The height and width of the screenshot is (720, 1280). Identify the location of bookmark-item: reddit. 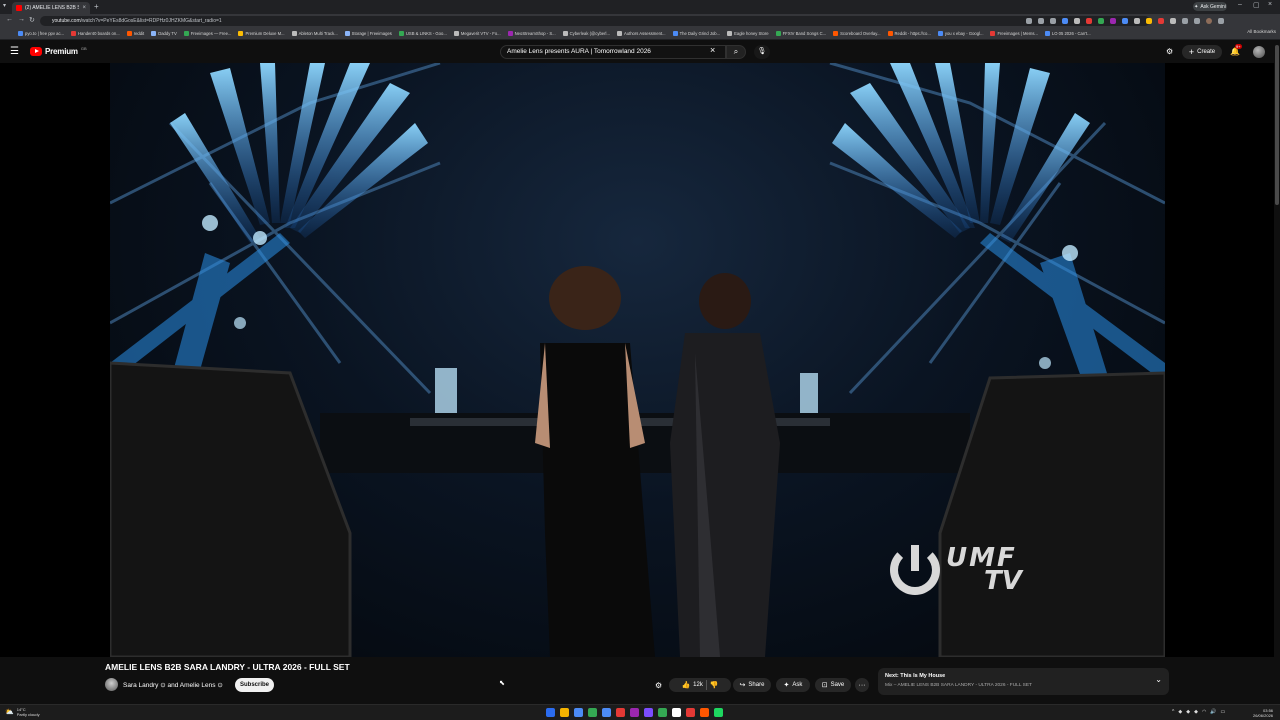
(135, 33).